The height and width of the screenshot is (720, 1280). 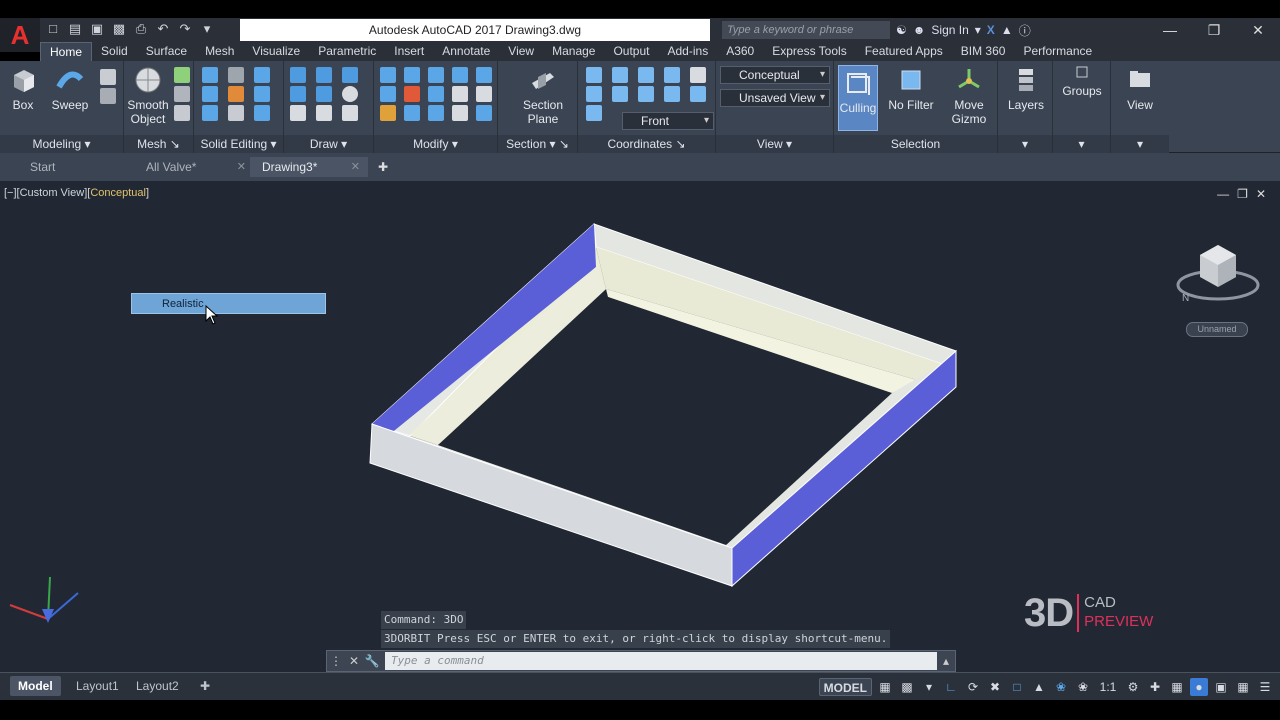 I want to click on command-history-toggle-icon: ▴, so click(x=946, y=661).